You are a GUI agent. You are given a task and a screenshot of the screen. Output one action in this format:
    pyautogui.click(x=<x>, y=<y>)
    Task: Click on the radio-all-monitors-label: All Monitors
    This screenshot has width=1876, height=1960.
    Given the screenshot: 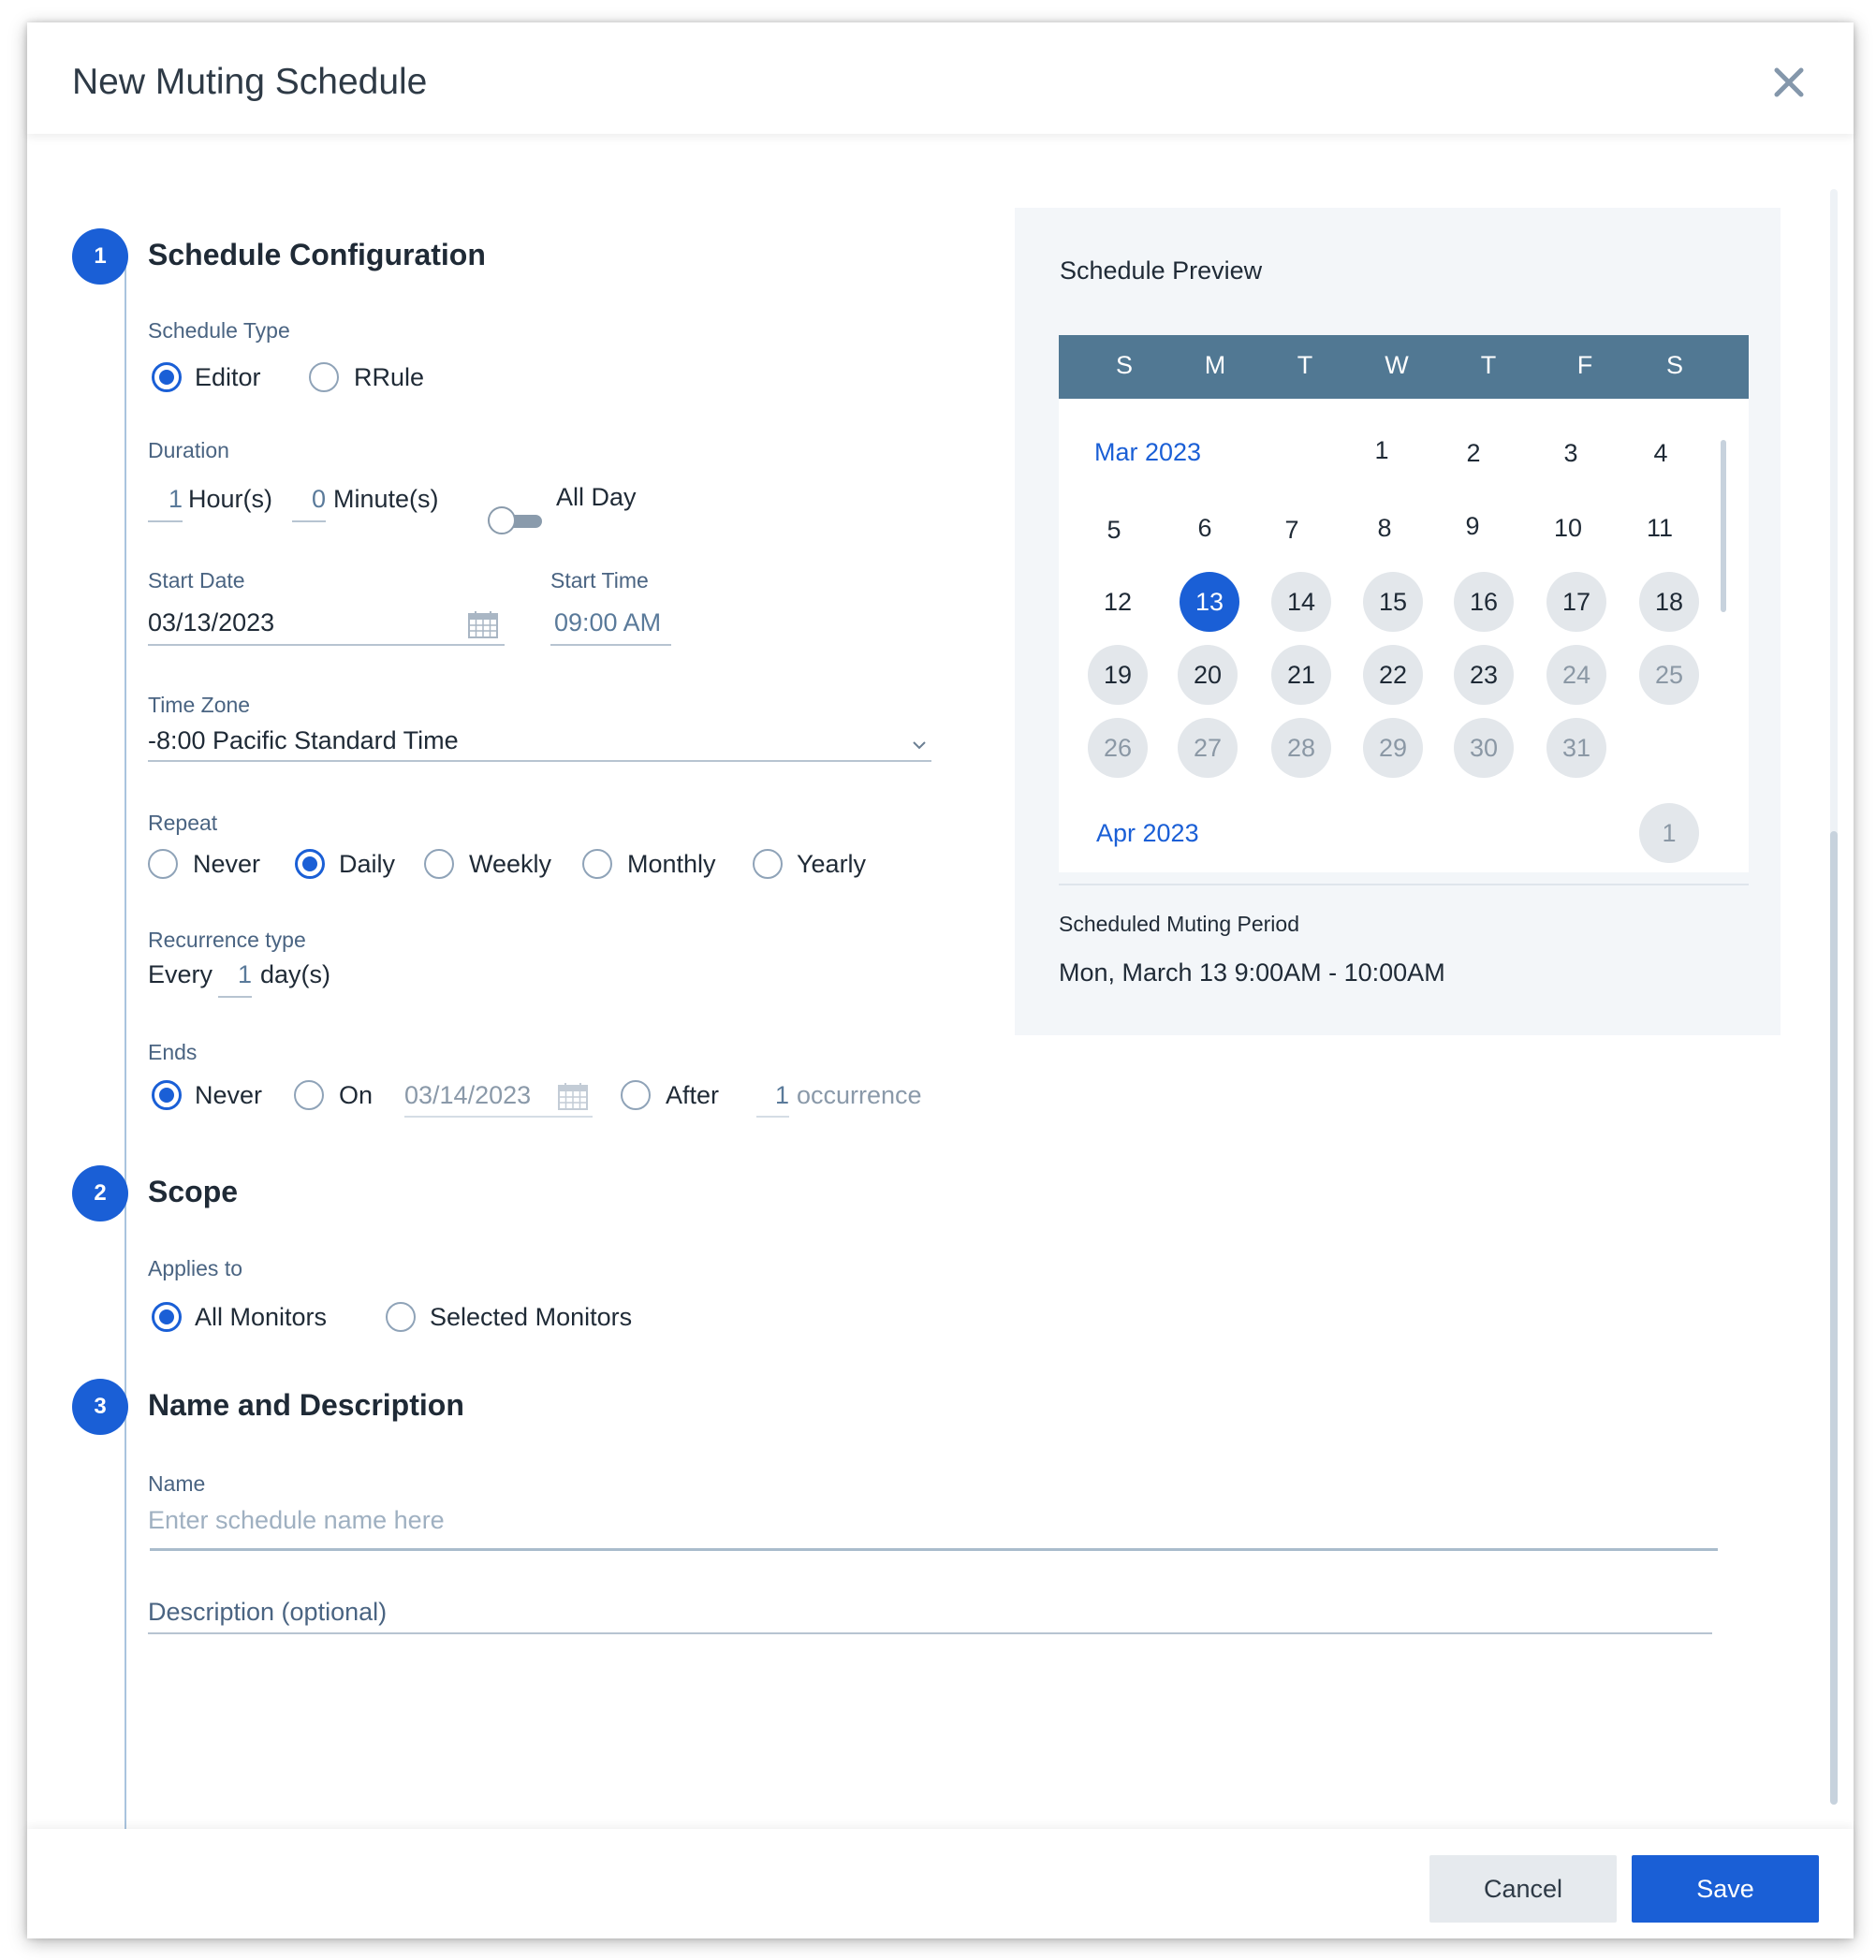 What is the action you would take?
    pyautogui.click(x=261, y=1317)
    